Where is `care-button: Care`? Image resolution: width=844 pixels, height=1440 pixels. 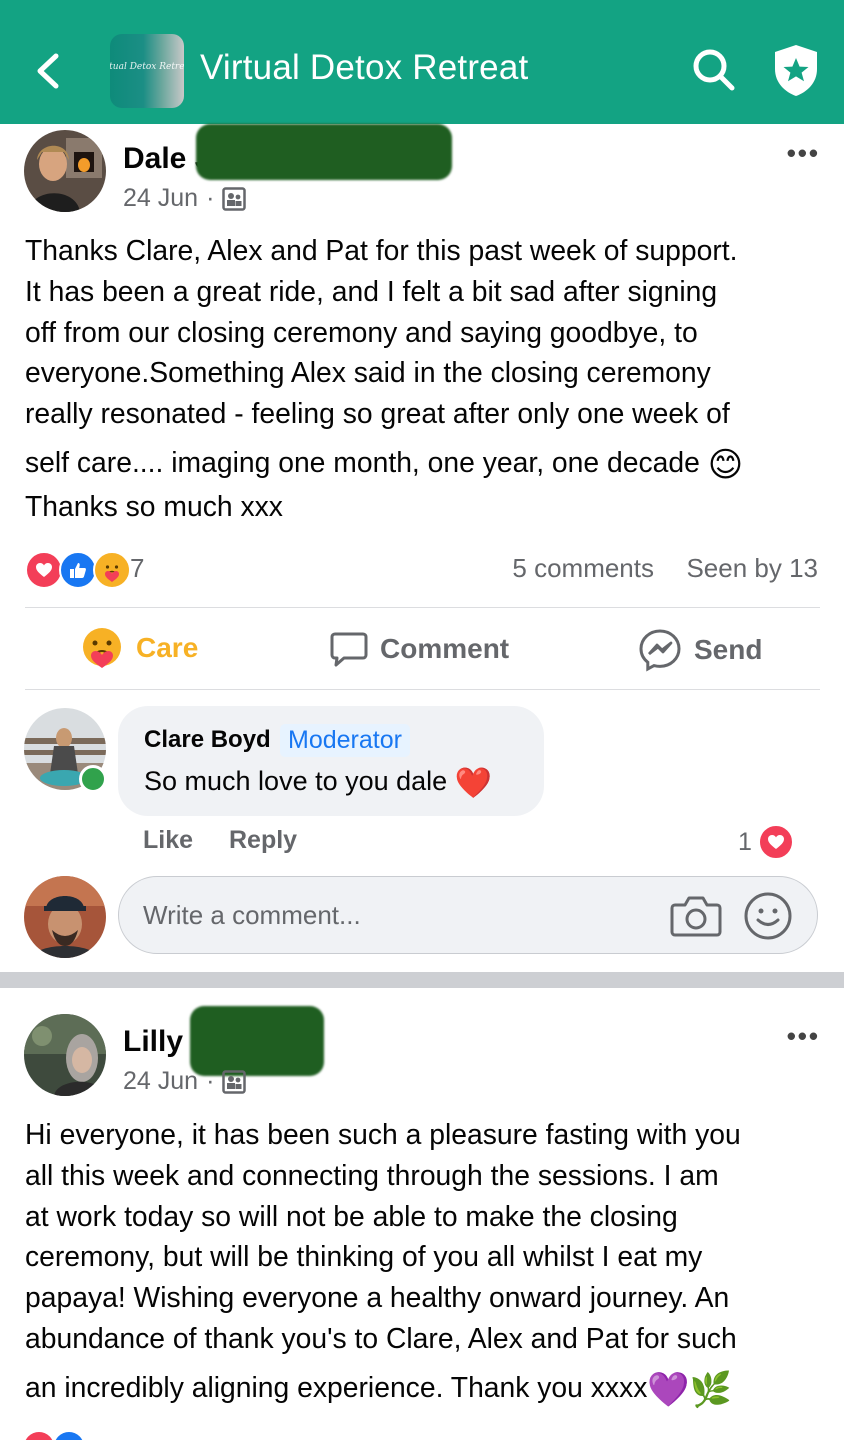 care-button: Care is located at coordinates (139, 648).